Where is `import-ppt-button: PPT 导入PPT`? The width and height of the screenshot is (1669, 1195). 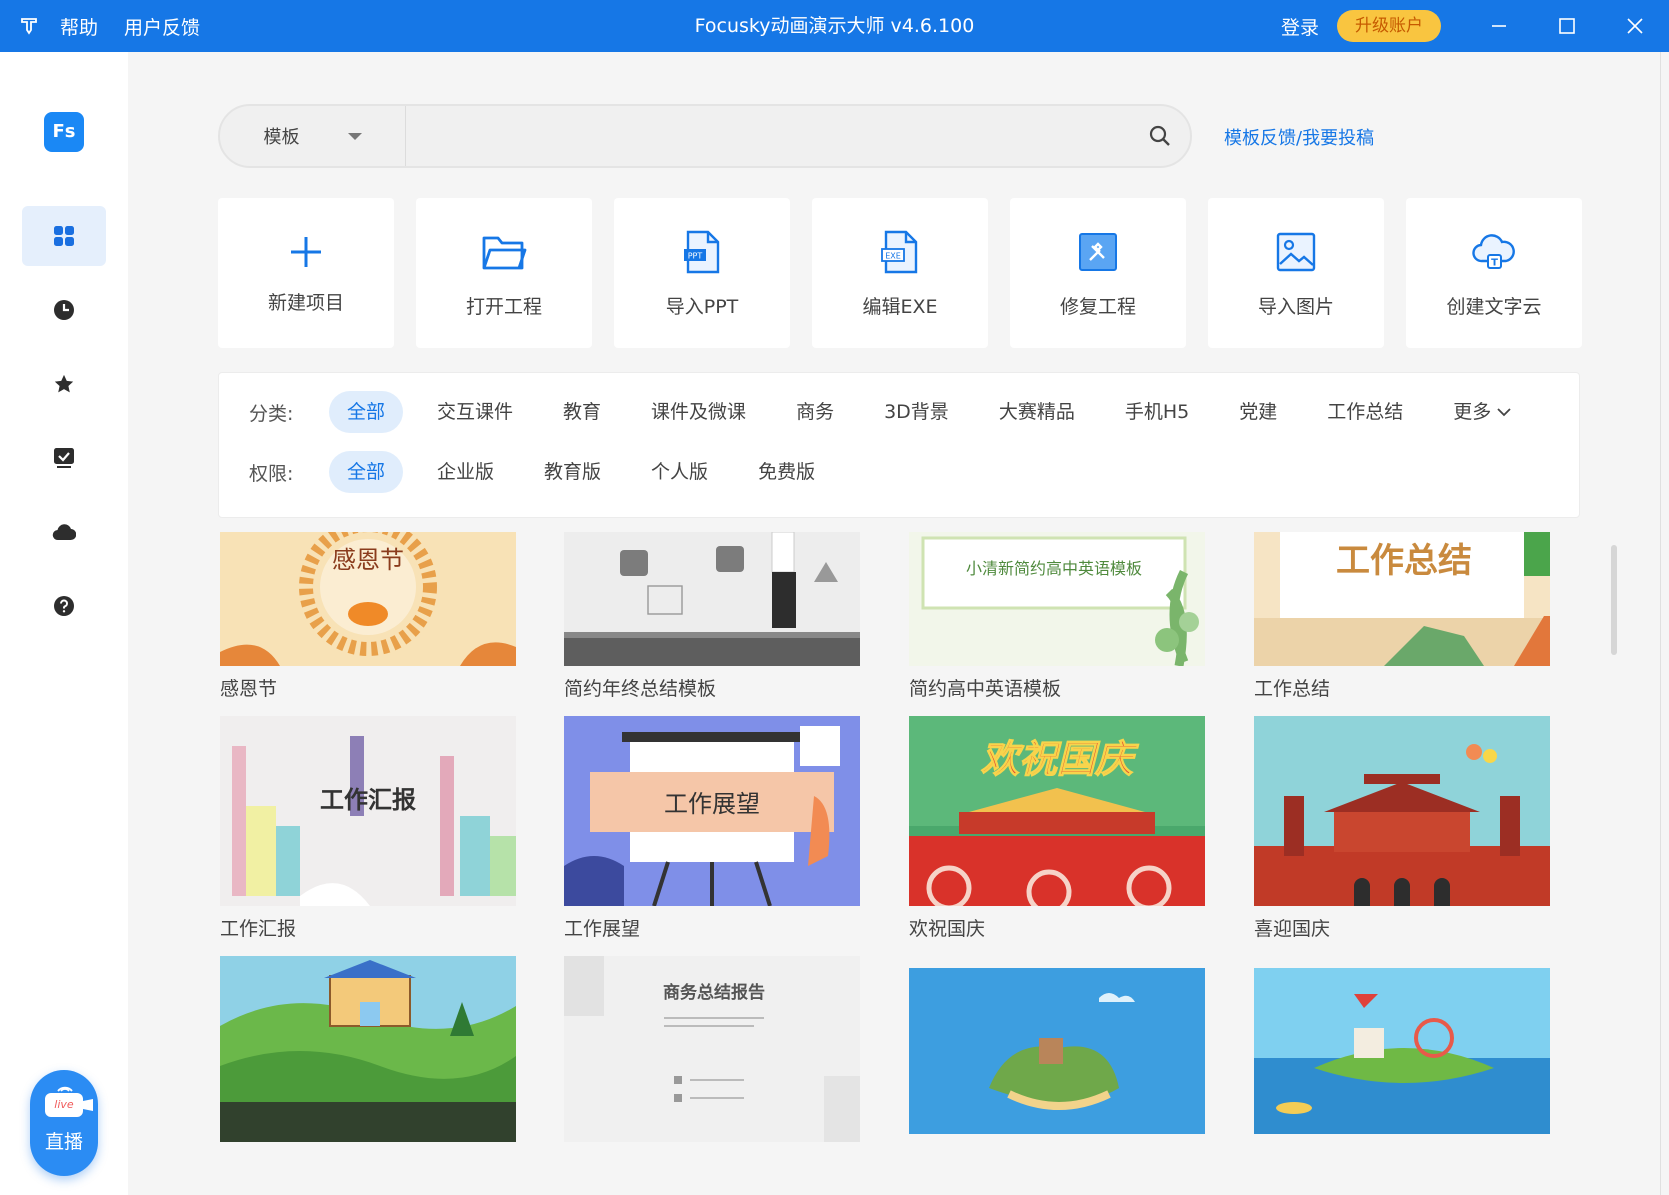
import-ppt-button: PPT 导入PPT is located at coordinates (702, 273).